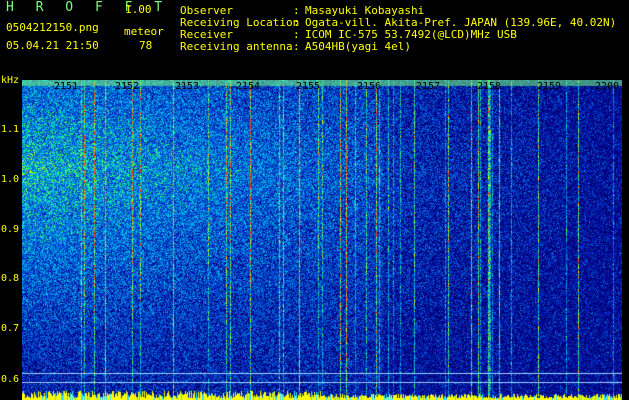 The image size is (629, 400). Describe the element at coordinates (66, 86) in the screenshot. I see `x-tick-label: 2151` at that location.